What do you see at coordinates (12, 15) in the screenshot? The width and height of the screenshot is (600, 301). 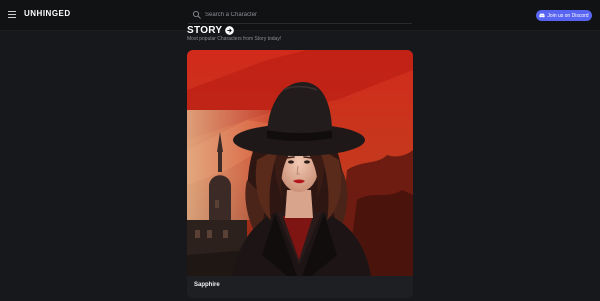 I see `hamburger-icon` at bounding box center [12, 15].